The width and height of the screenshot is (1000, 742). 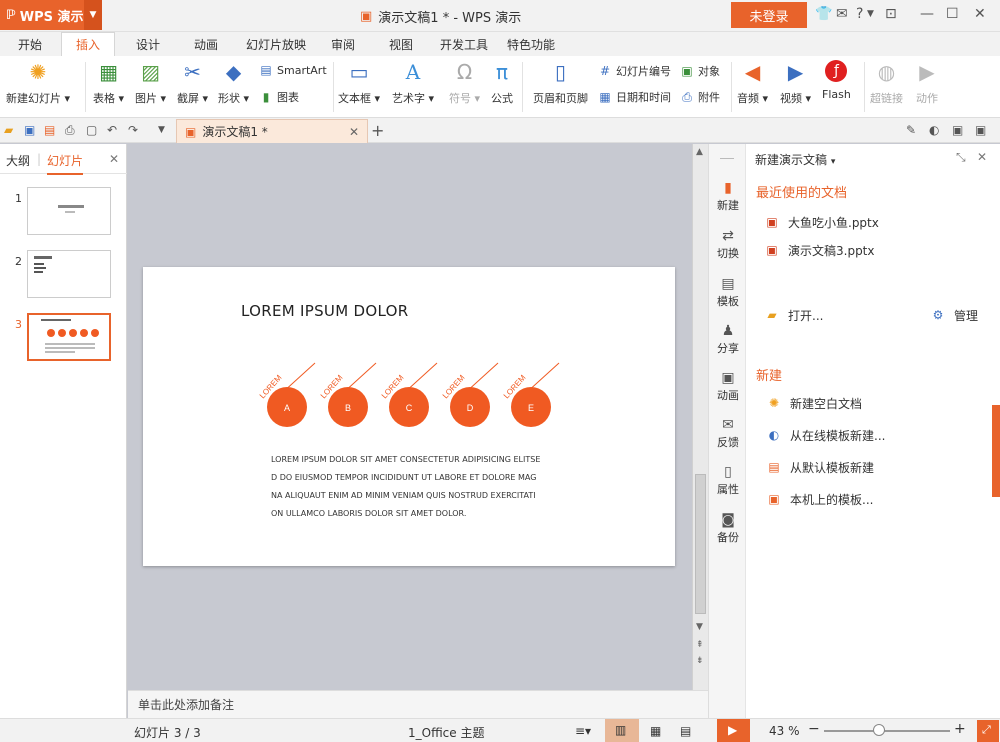 I want to click on date-time-button: ▦ 日期和时间, so click(x=634, y=97).